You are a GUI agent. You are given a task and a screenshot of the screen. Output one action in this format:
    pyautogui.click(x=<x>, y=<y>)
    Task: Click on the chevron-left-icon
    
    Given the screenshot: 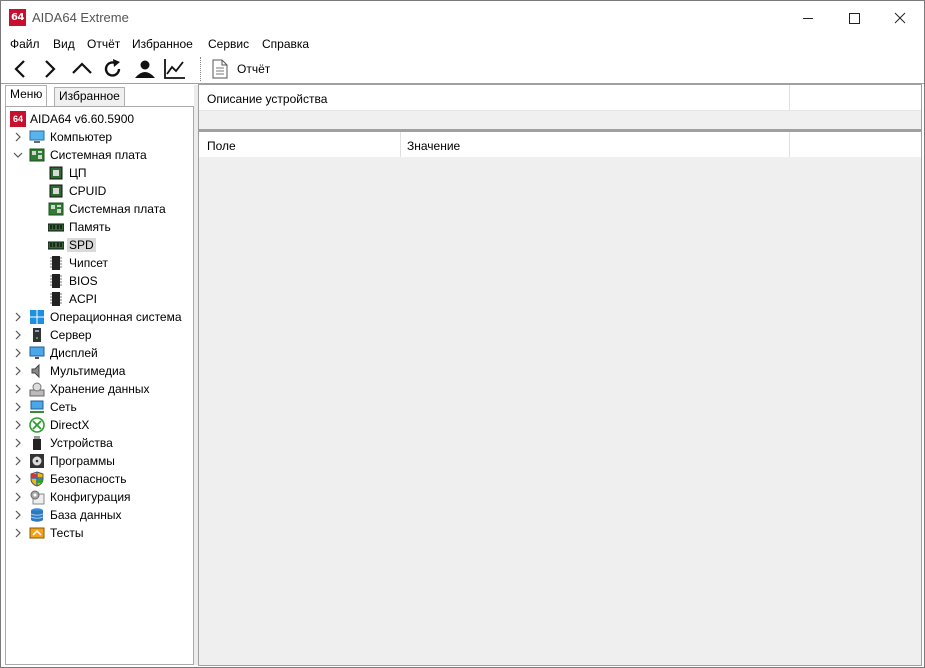 What is the action you would take?
    pyautogui.click(x=19, y=69)
    